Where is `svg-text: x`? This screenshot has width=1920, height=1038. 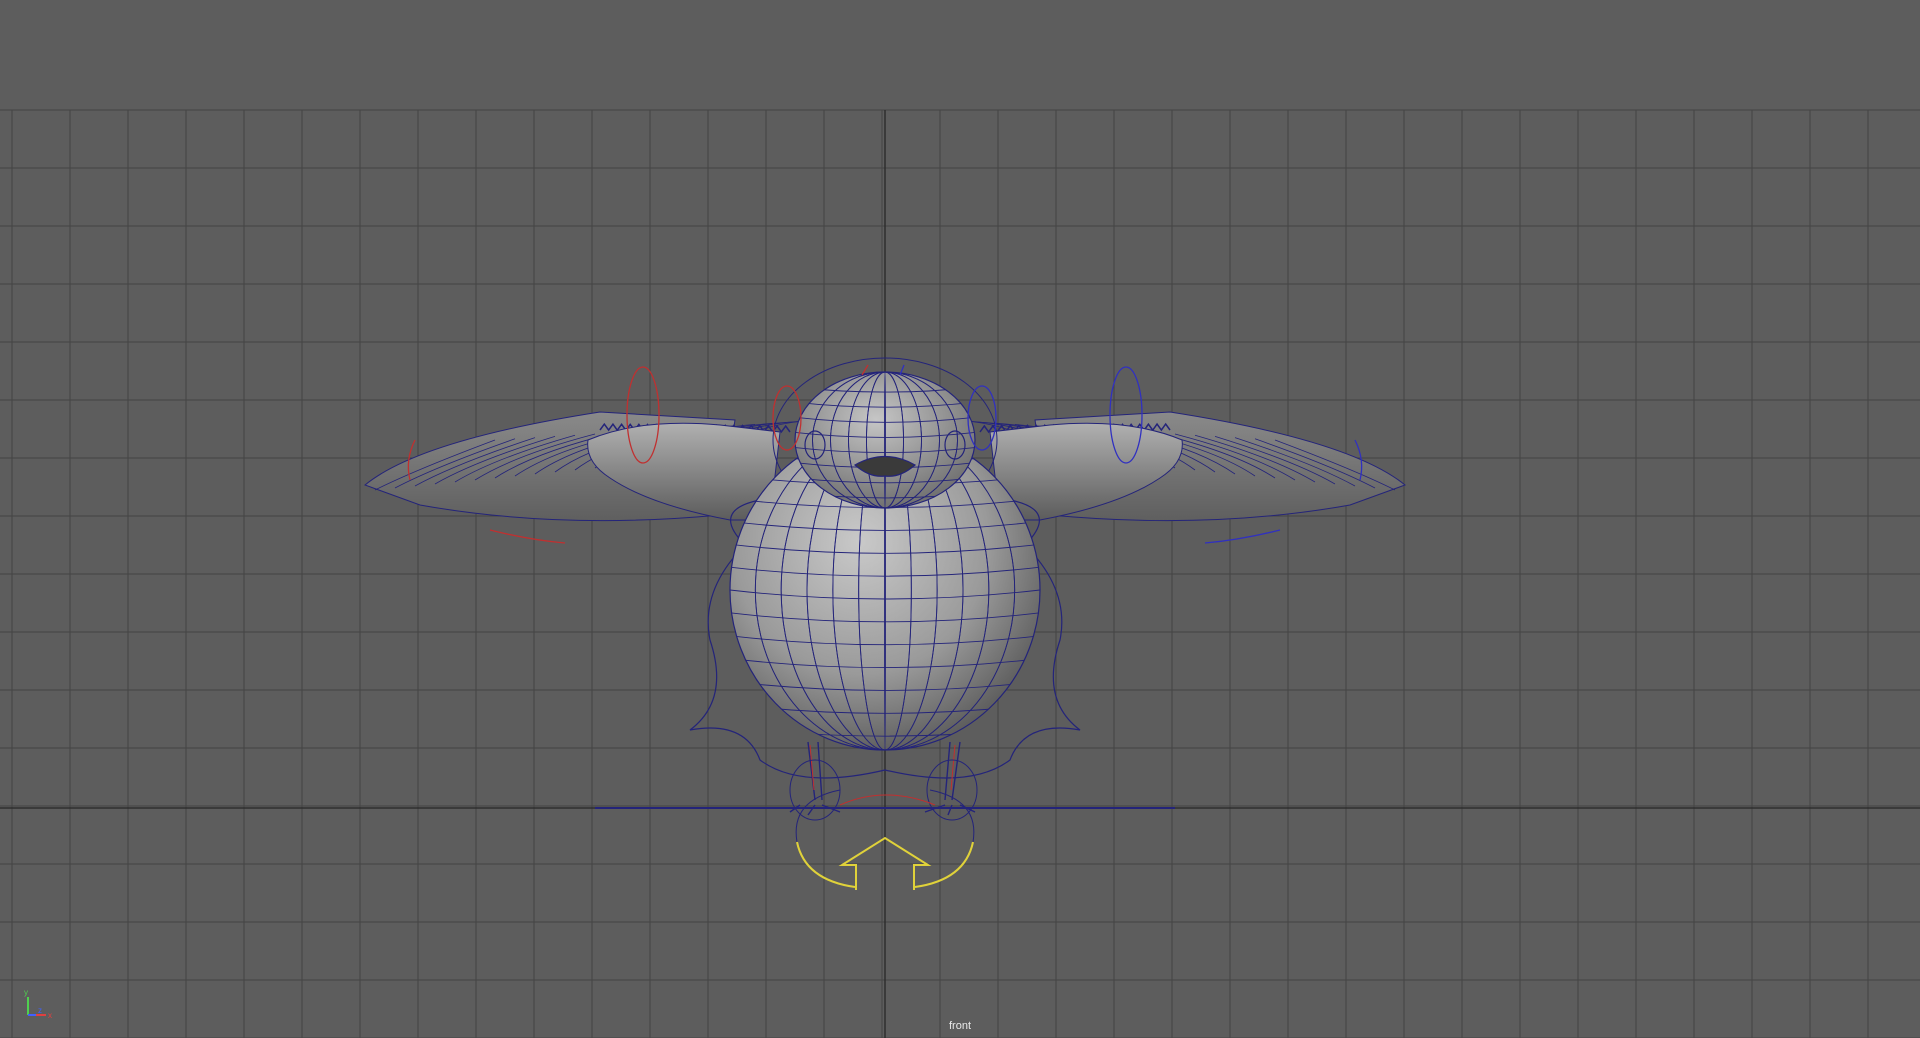
svg-text: x is located at coordinates (50, 1015).